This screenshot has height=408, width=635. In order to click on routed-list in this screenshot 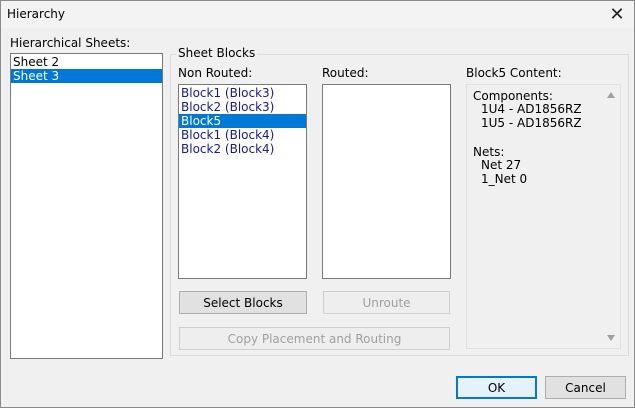, I will do `click(386, 181)`.